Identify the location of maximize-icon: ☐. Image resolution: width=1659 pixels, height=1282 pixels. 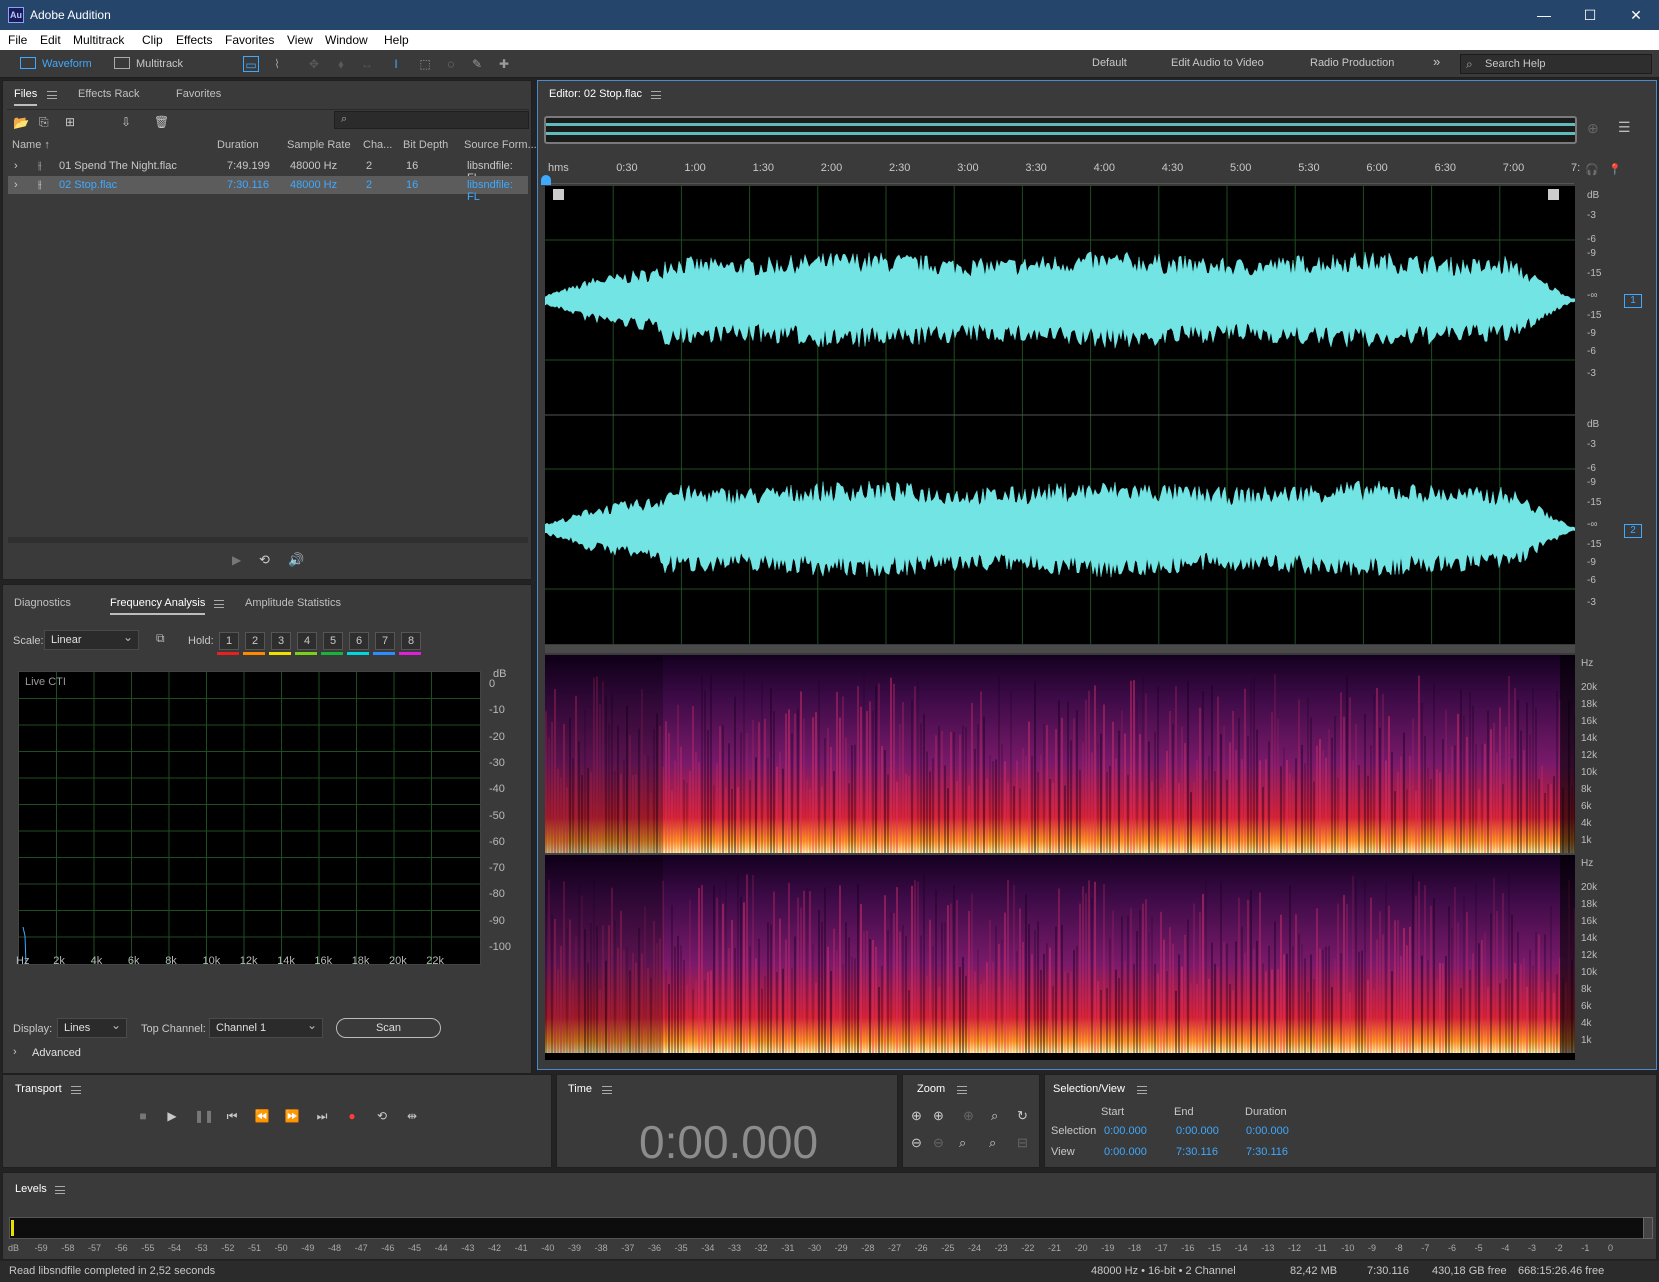
(1590, 15).